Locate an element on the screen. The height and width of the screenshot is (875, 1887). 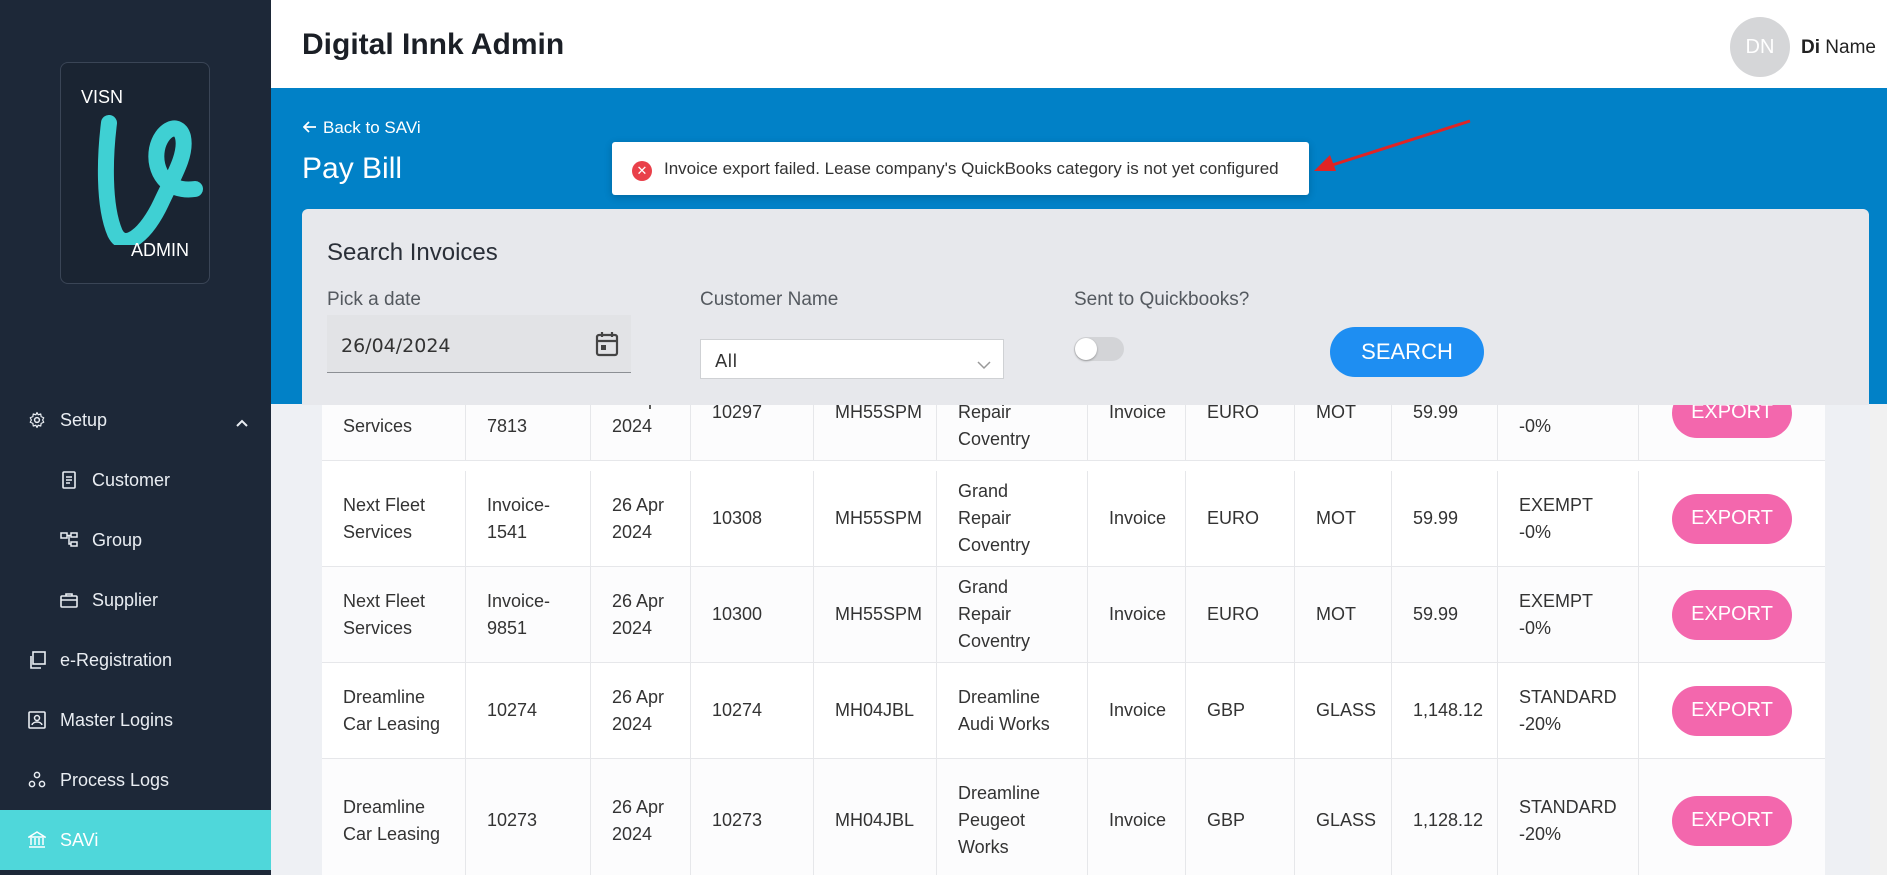
sidebar-item-partial: S is located at coordinates (135, 872).